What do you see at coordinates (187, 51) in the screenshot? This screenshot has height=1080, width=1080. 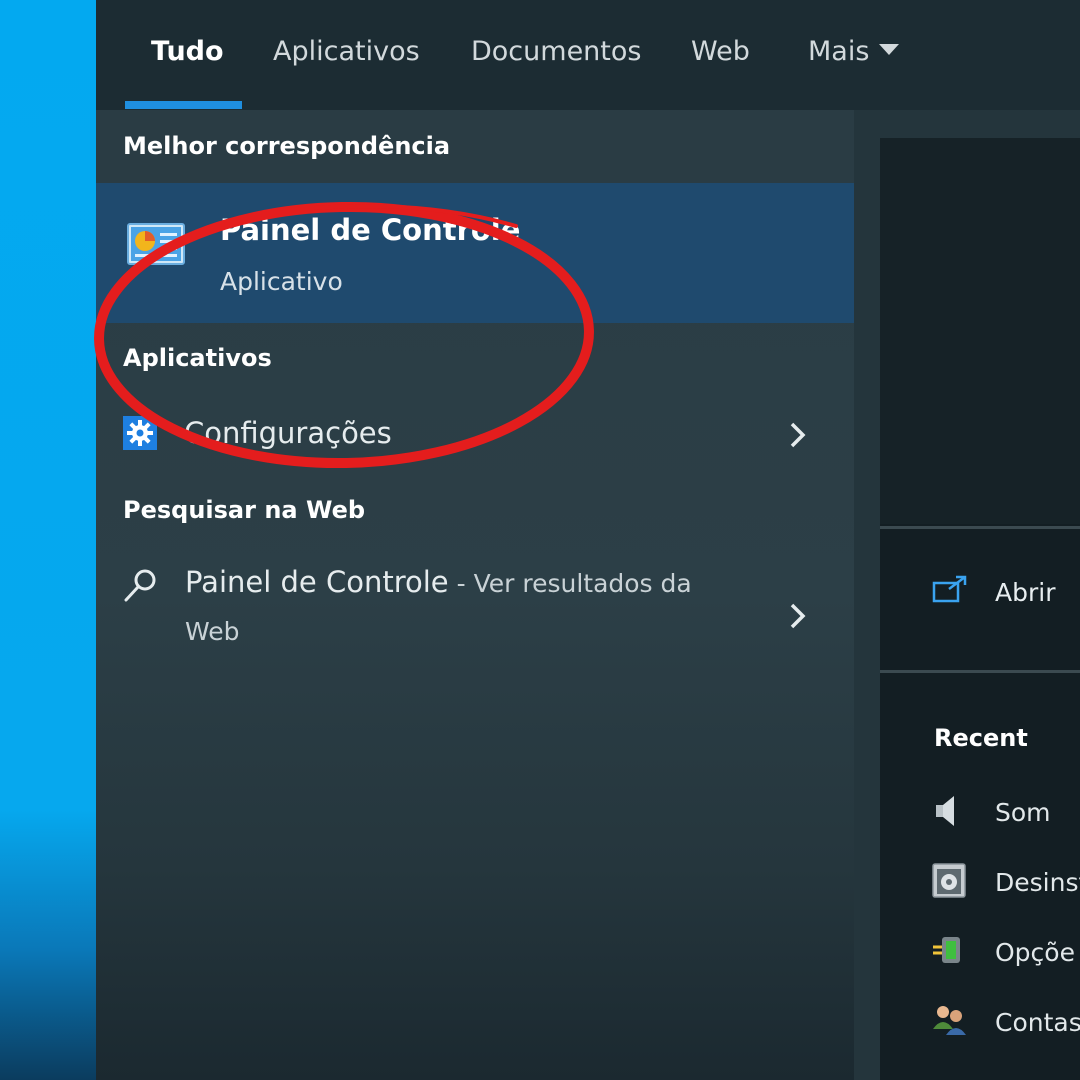 I see `tab-all: Tudo` at bounding box center [187, 51].